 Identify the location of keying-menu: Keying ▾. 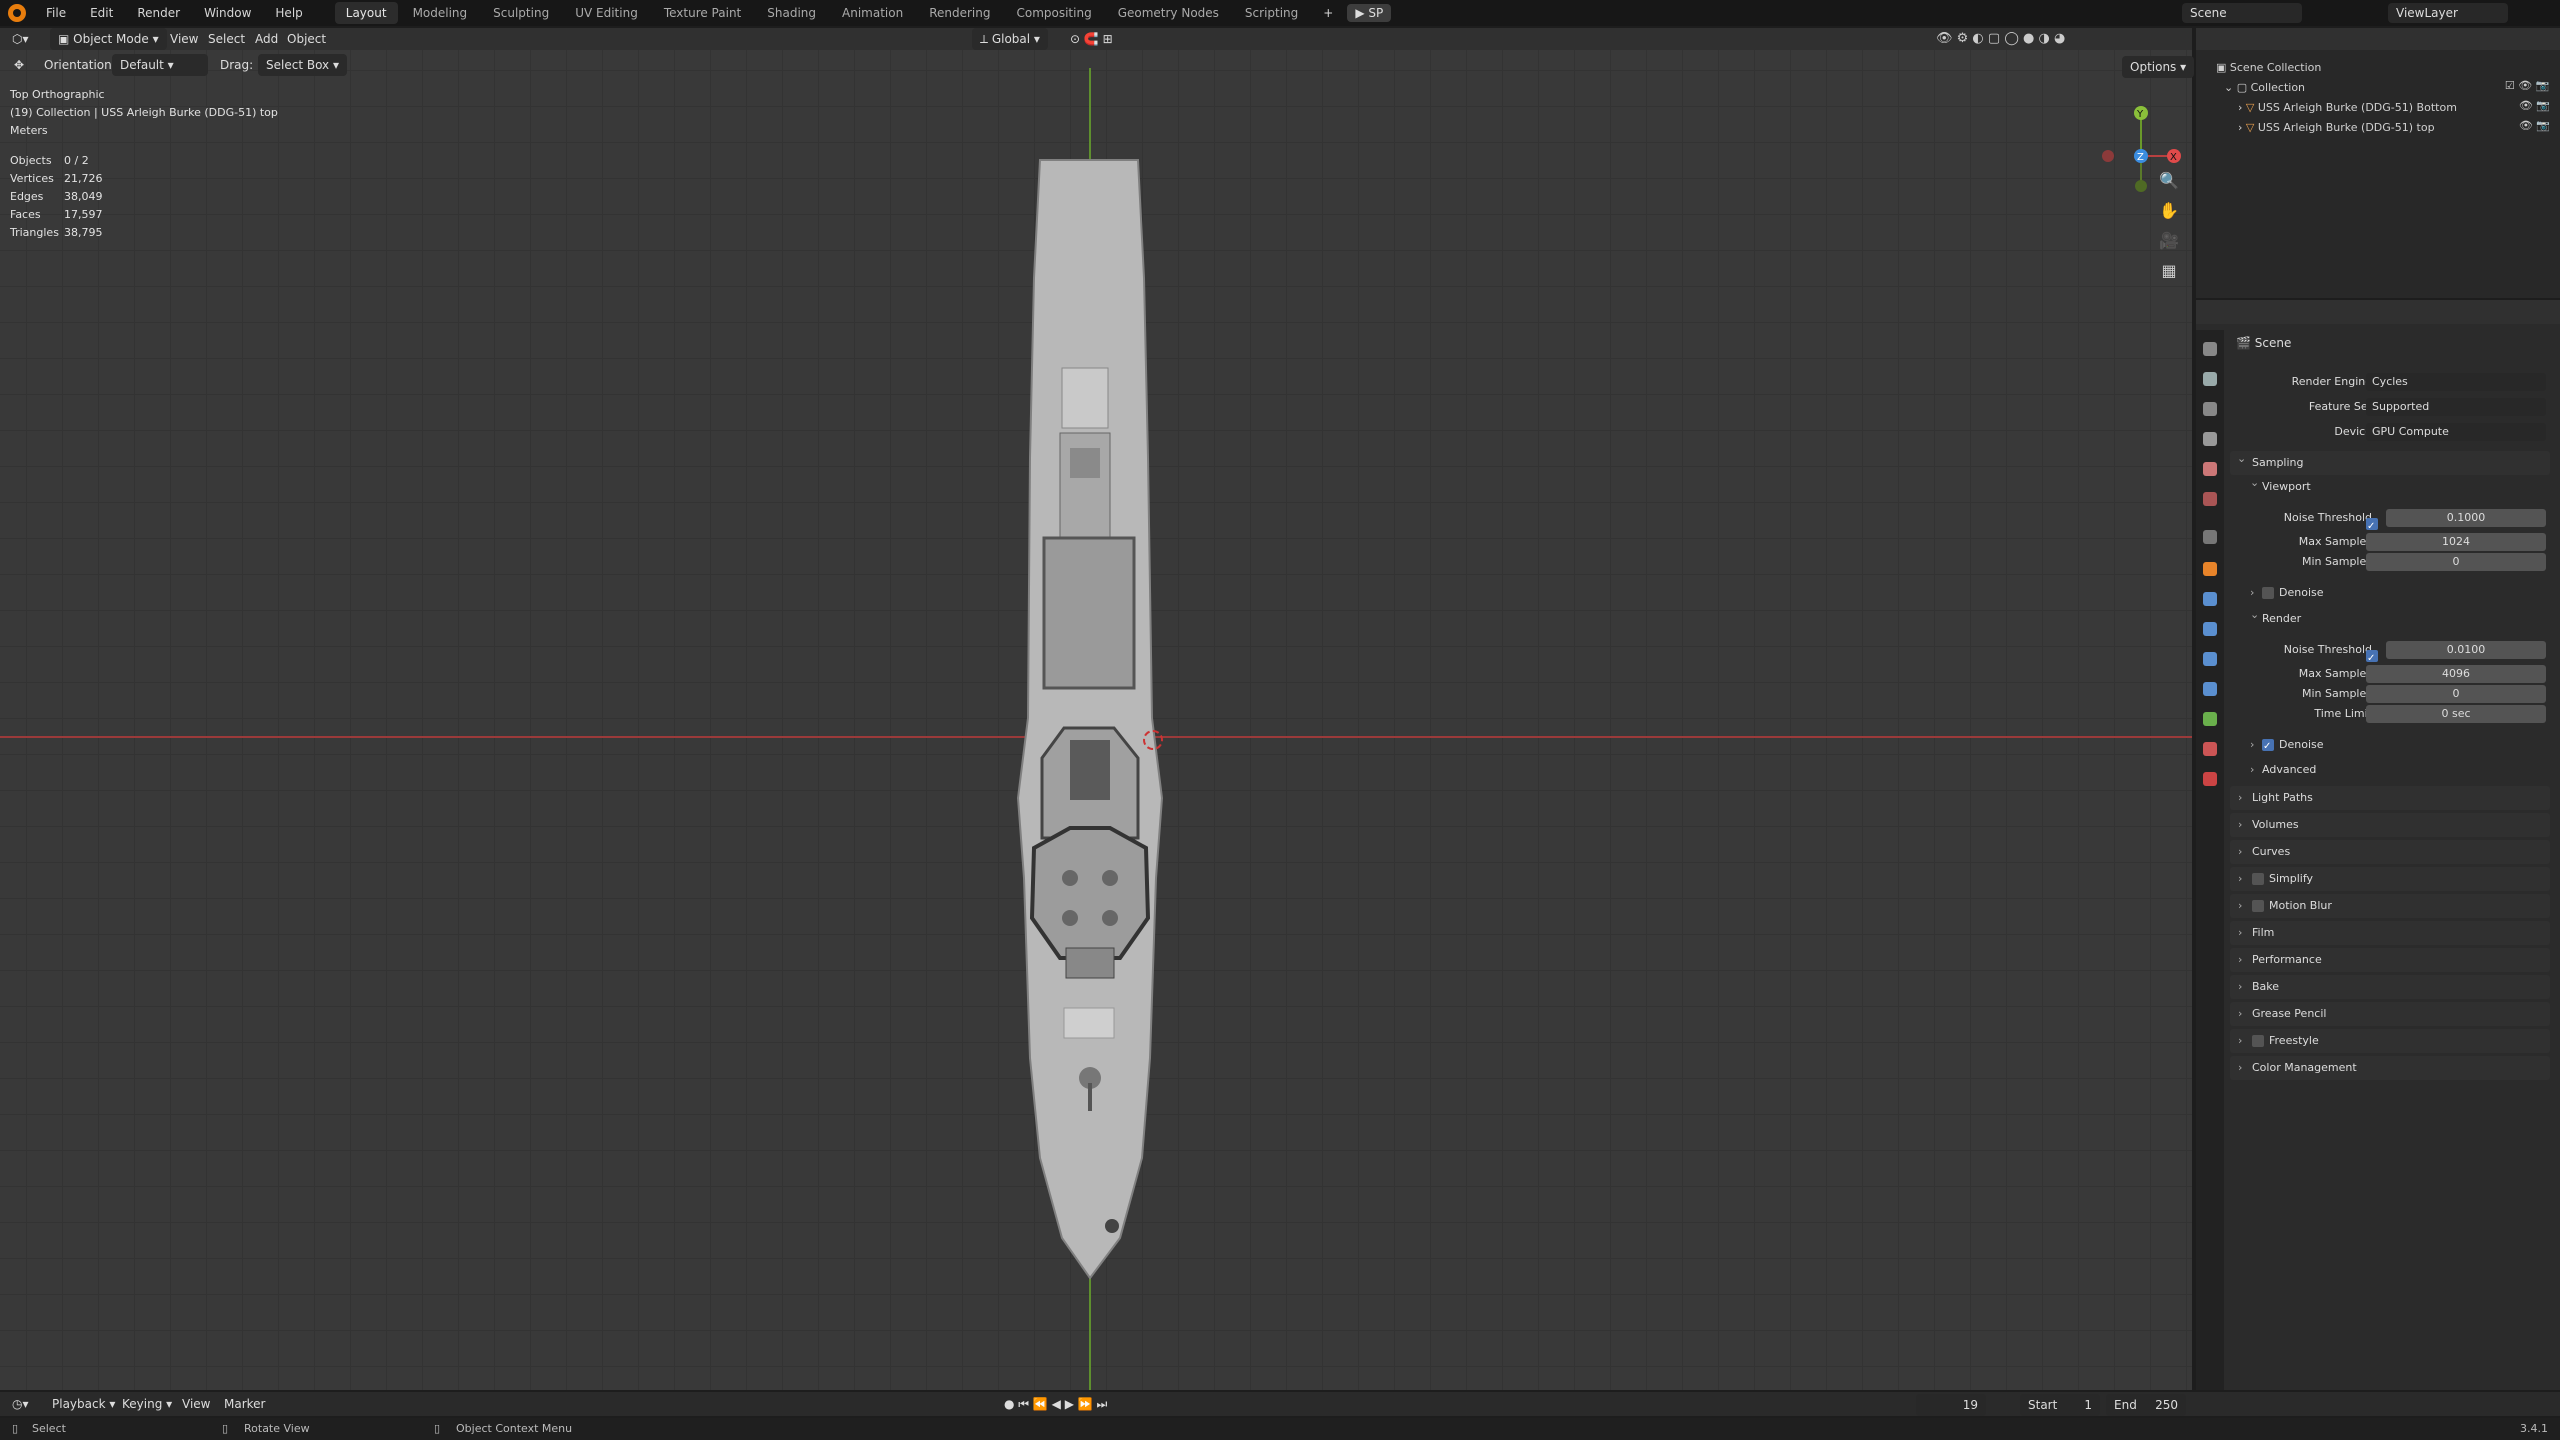
(147, 1404).